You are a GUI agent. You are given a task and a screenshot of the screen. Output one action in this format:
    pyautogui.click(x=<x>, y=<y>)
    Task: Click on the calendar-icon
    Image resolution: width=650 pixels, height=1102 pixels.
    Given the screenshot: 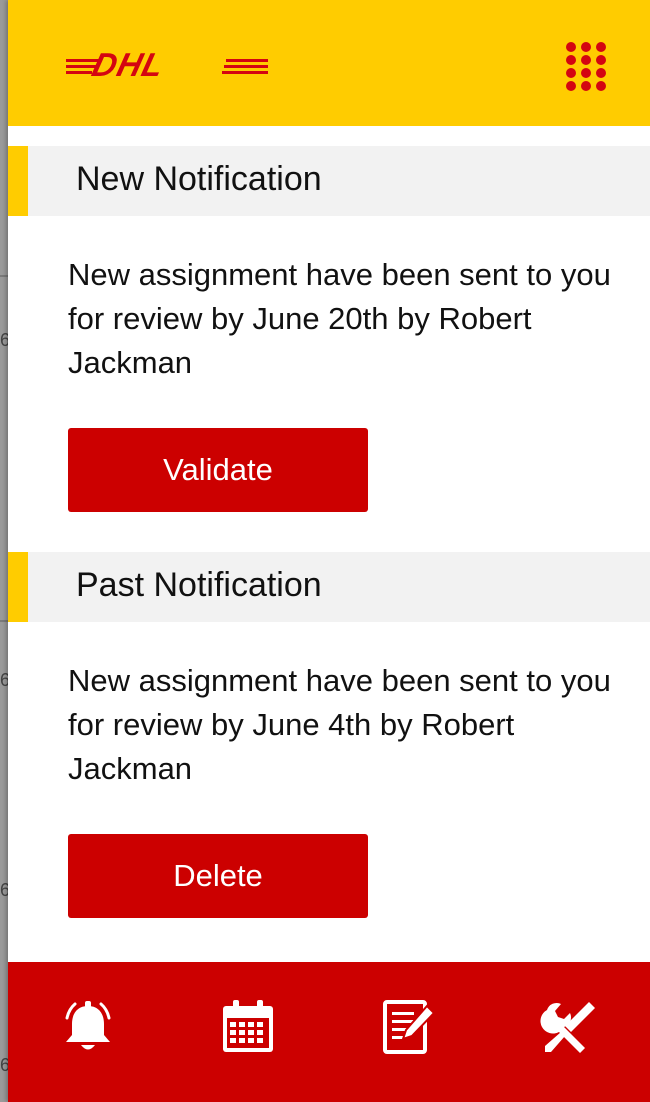 What is the action you would take?
    pyautogui.click(x=248, y=1026)
    